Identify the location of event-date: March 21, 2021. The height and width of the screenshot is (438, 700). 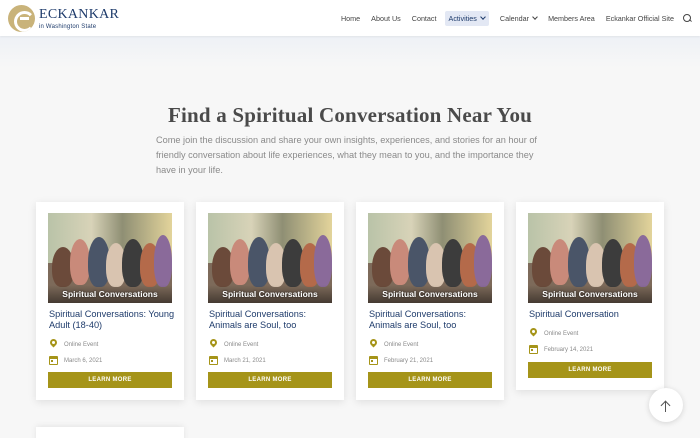
(237, 360).